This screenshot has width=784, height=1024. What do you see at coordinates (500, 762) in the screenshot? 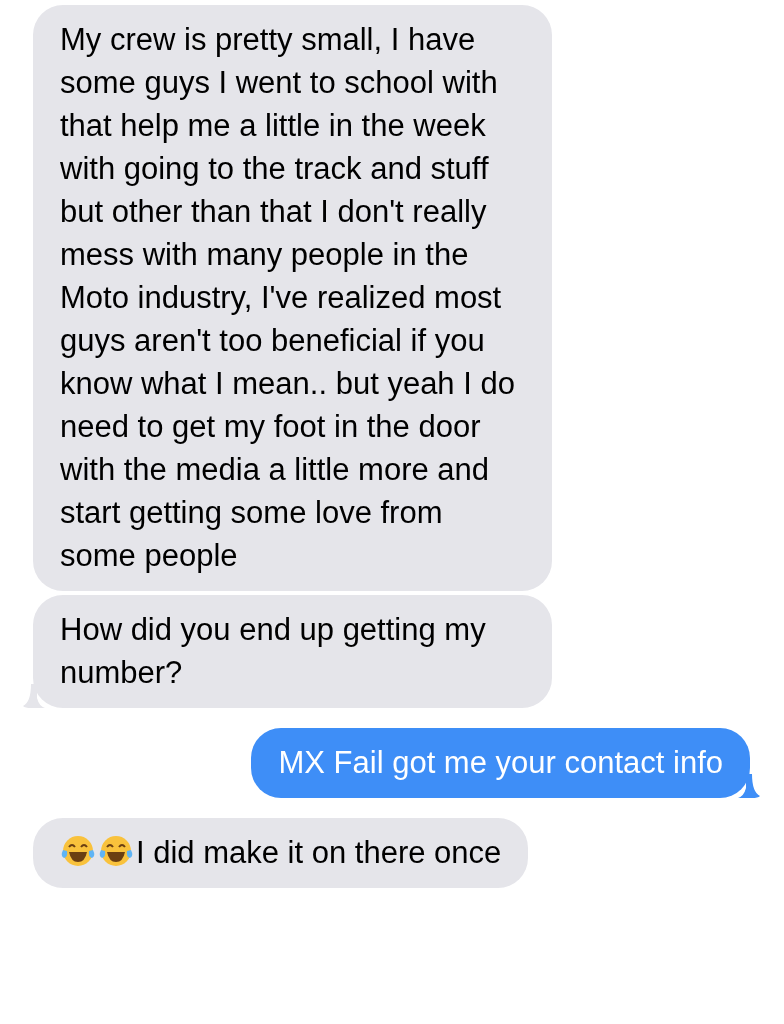
I see `message-text: MX Fail got me your contact info` at bounding box center [500, 762].